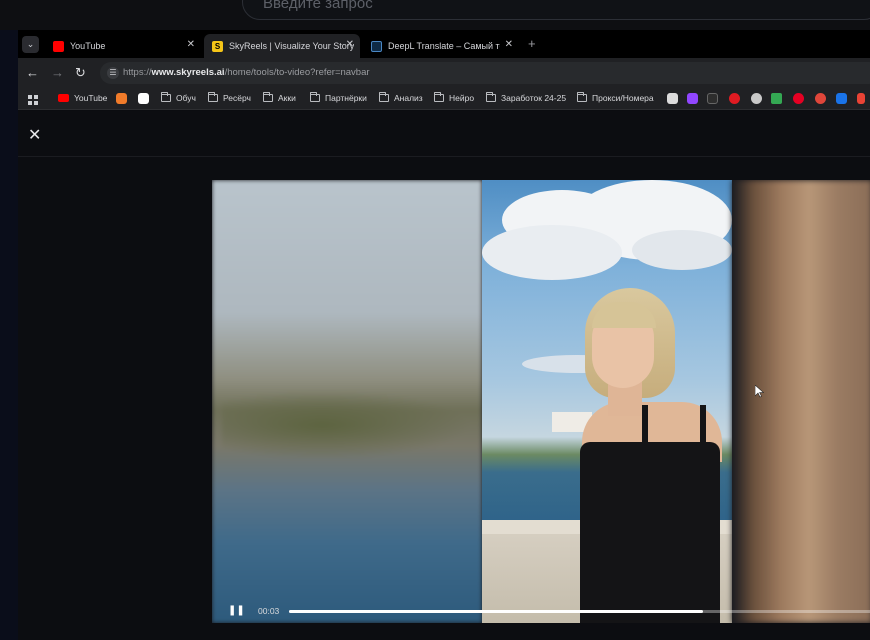  I want to click on tab-deepl: DeepL Translate – Самый точн... ✕, so click(441, 46).